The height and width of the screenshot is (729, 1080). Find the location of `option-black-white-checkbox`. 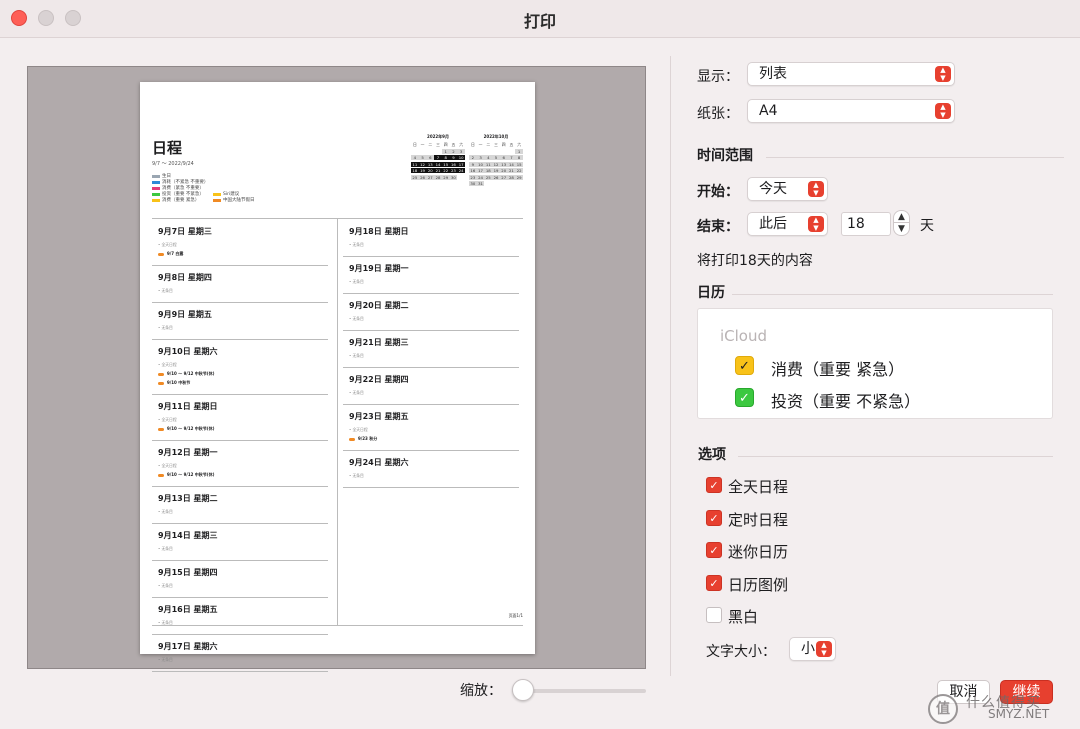

option-black-white-checkbox is located at coordinates (714, 615).